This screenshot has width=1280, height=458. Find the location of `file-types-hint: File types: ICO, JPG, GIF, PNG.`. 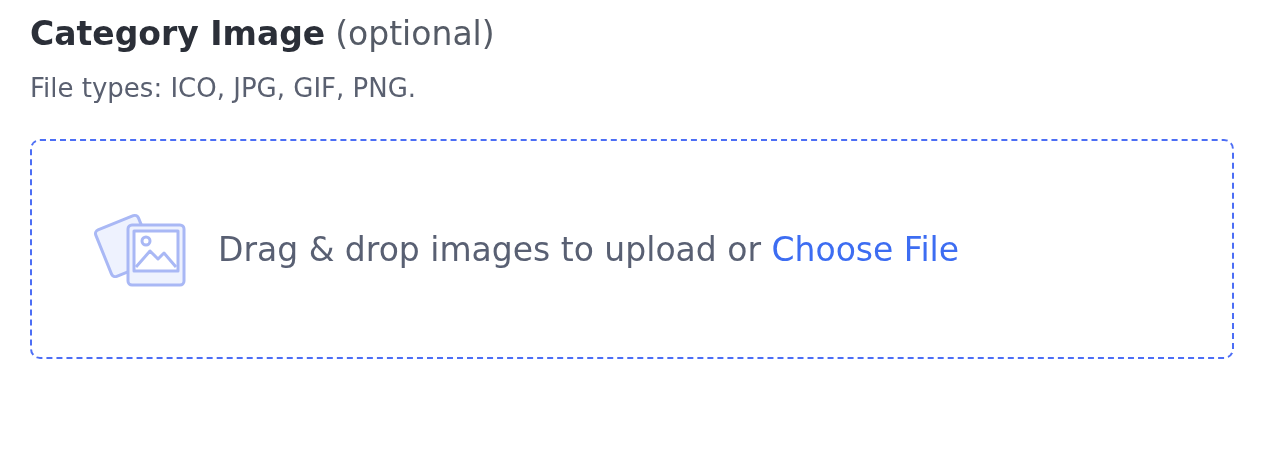

file-types-hint: File types: ICO, JPG, GIF, PNG. is located at coordinates (224, 88).